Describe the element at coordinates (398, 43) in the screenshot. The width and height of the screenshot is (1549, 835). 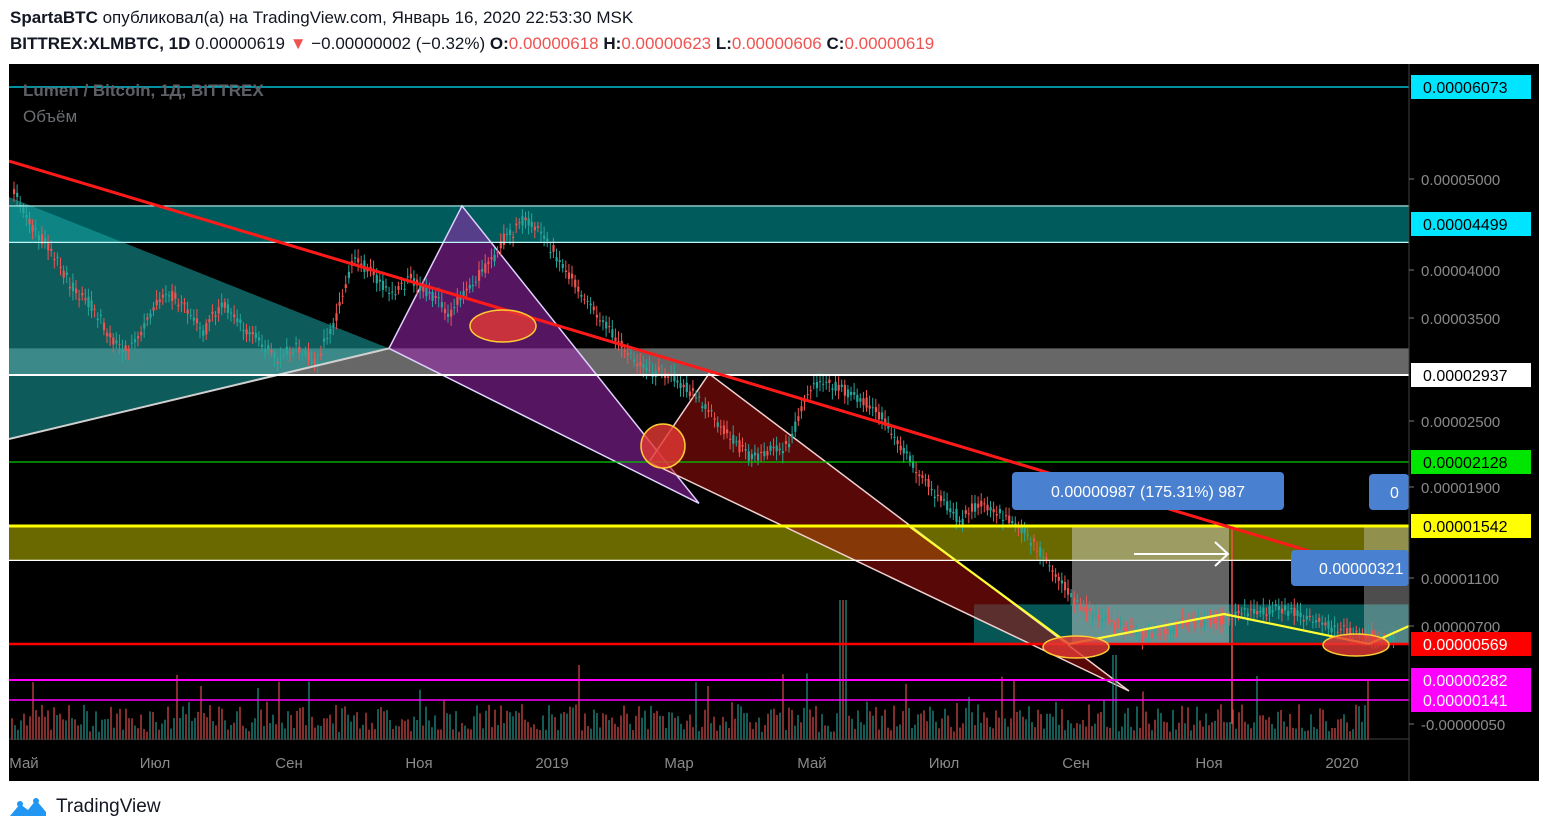
I see `price-change: −0.00000002 (−0.32%)` at that location.